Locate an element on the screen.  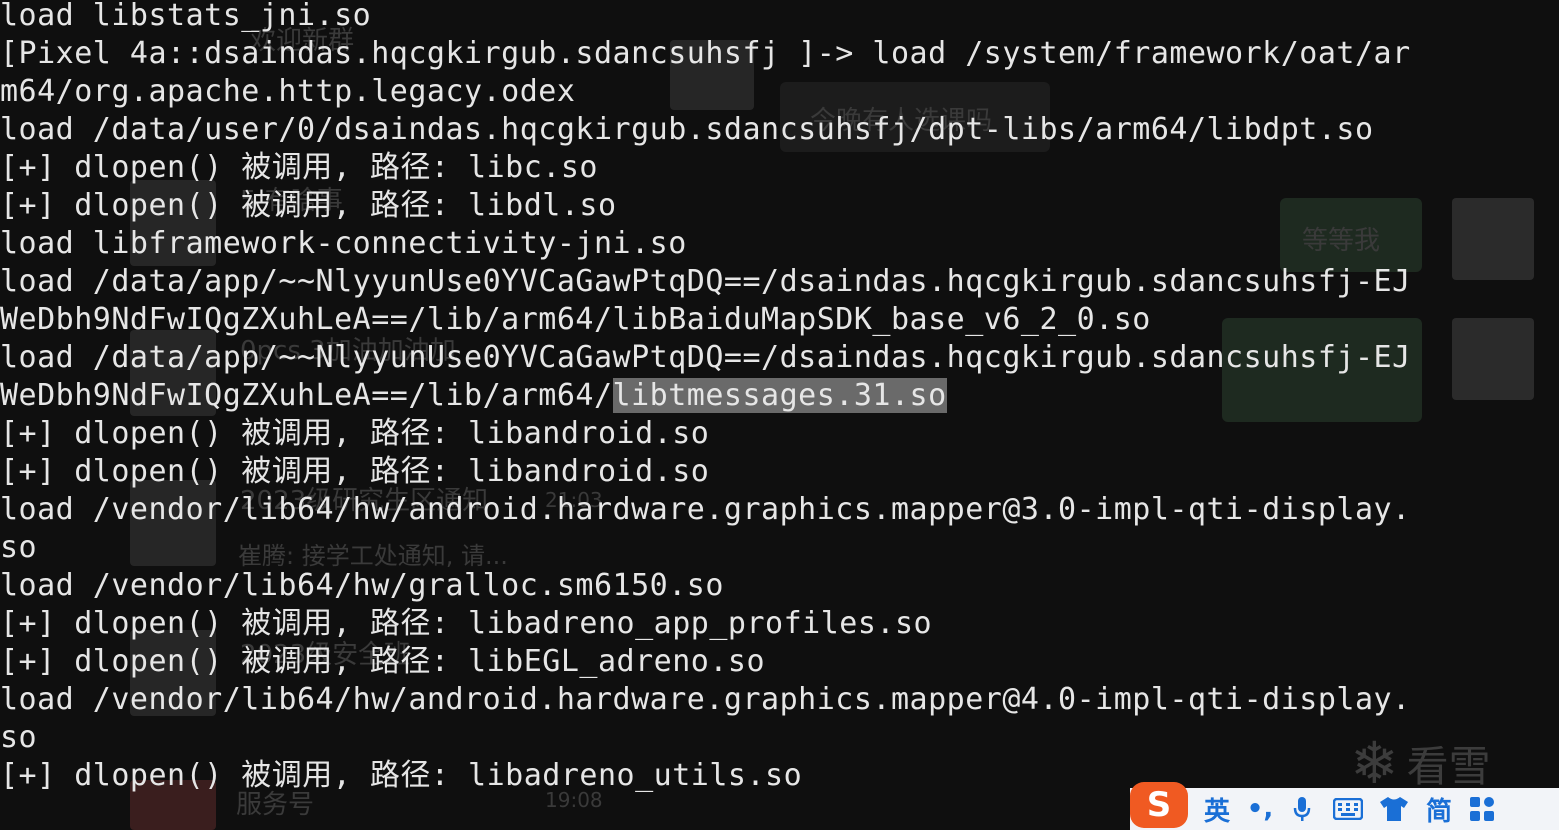
terminal-line-prefix: WeDbh9NdFwIQgZXuhLeA==/lib/arm64/ is located at coordinates (306, 395).